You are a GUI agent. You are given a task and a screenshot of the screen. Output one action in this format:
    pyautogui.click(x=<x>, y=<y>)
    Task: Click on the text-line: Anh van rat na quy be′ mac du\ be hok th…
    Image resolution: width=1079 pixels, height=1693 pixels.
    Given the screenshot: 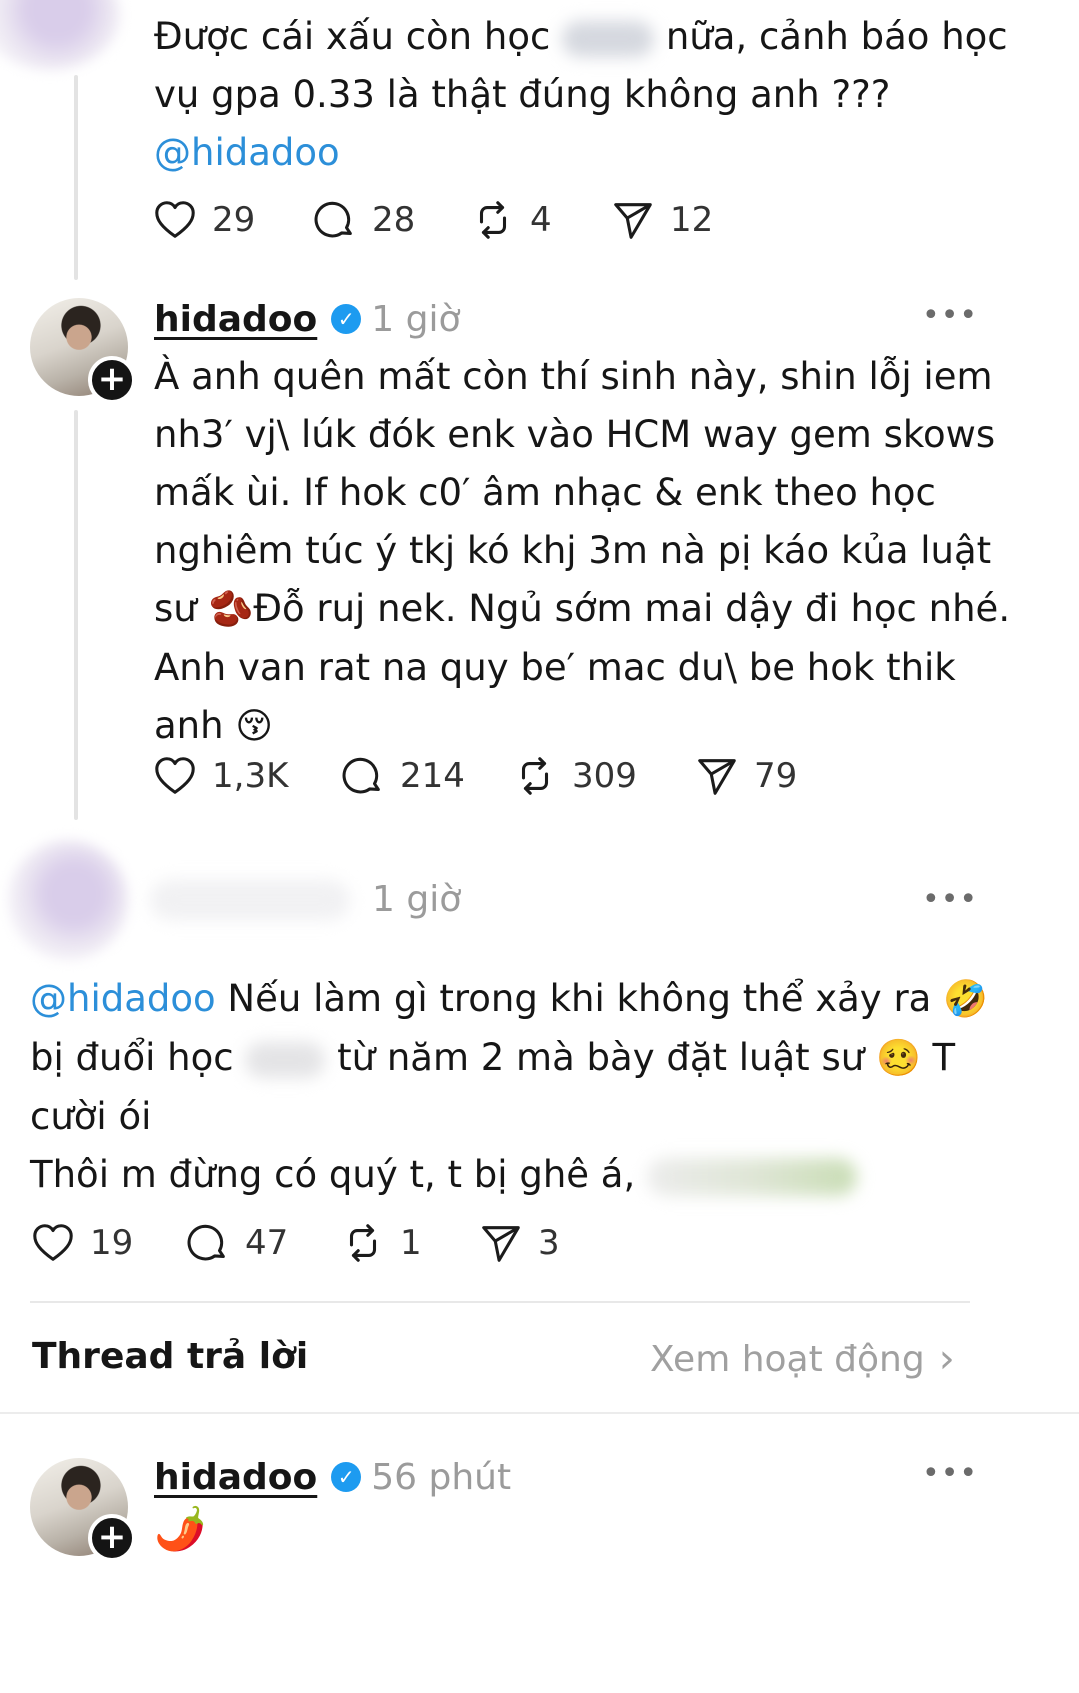 What is the action you would take?
    pyautogui.click(x=555, y=667)
    